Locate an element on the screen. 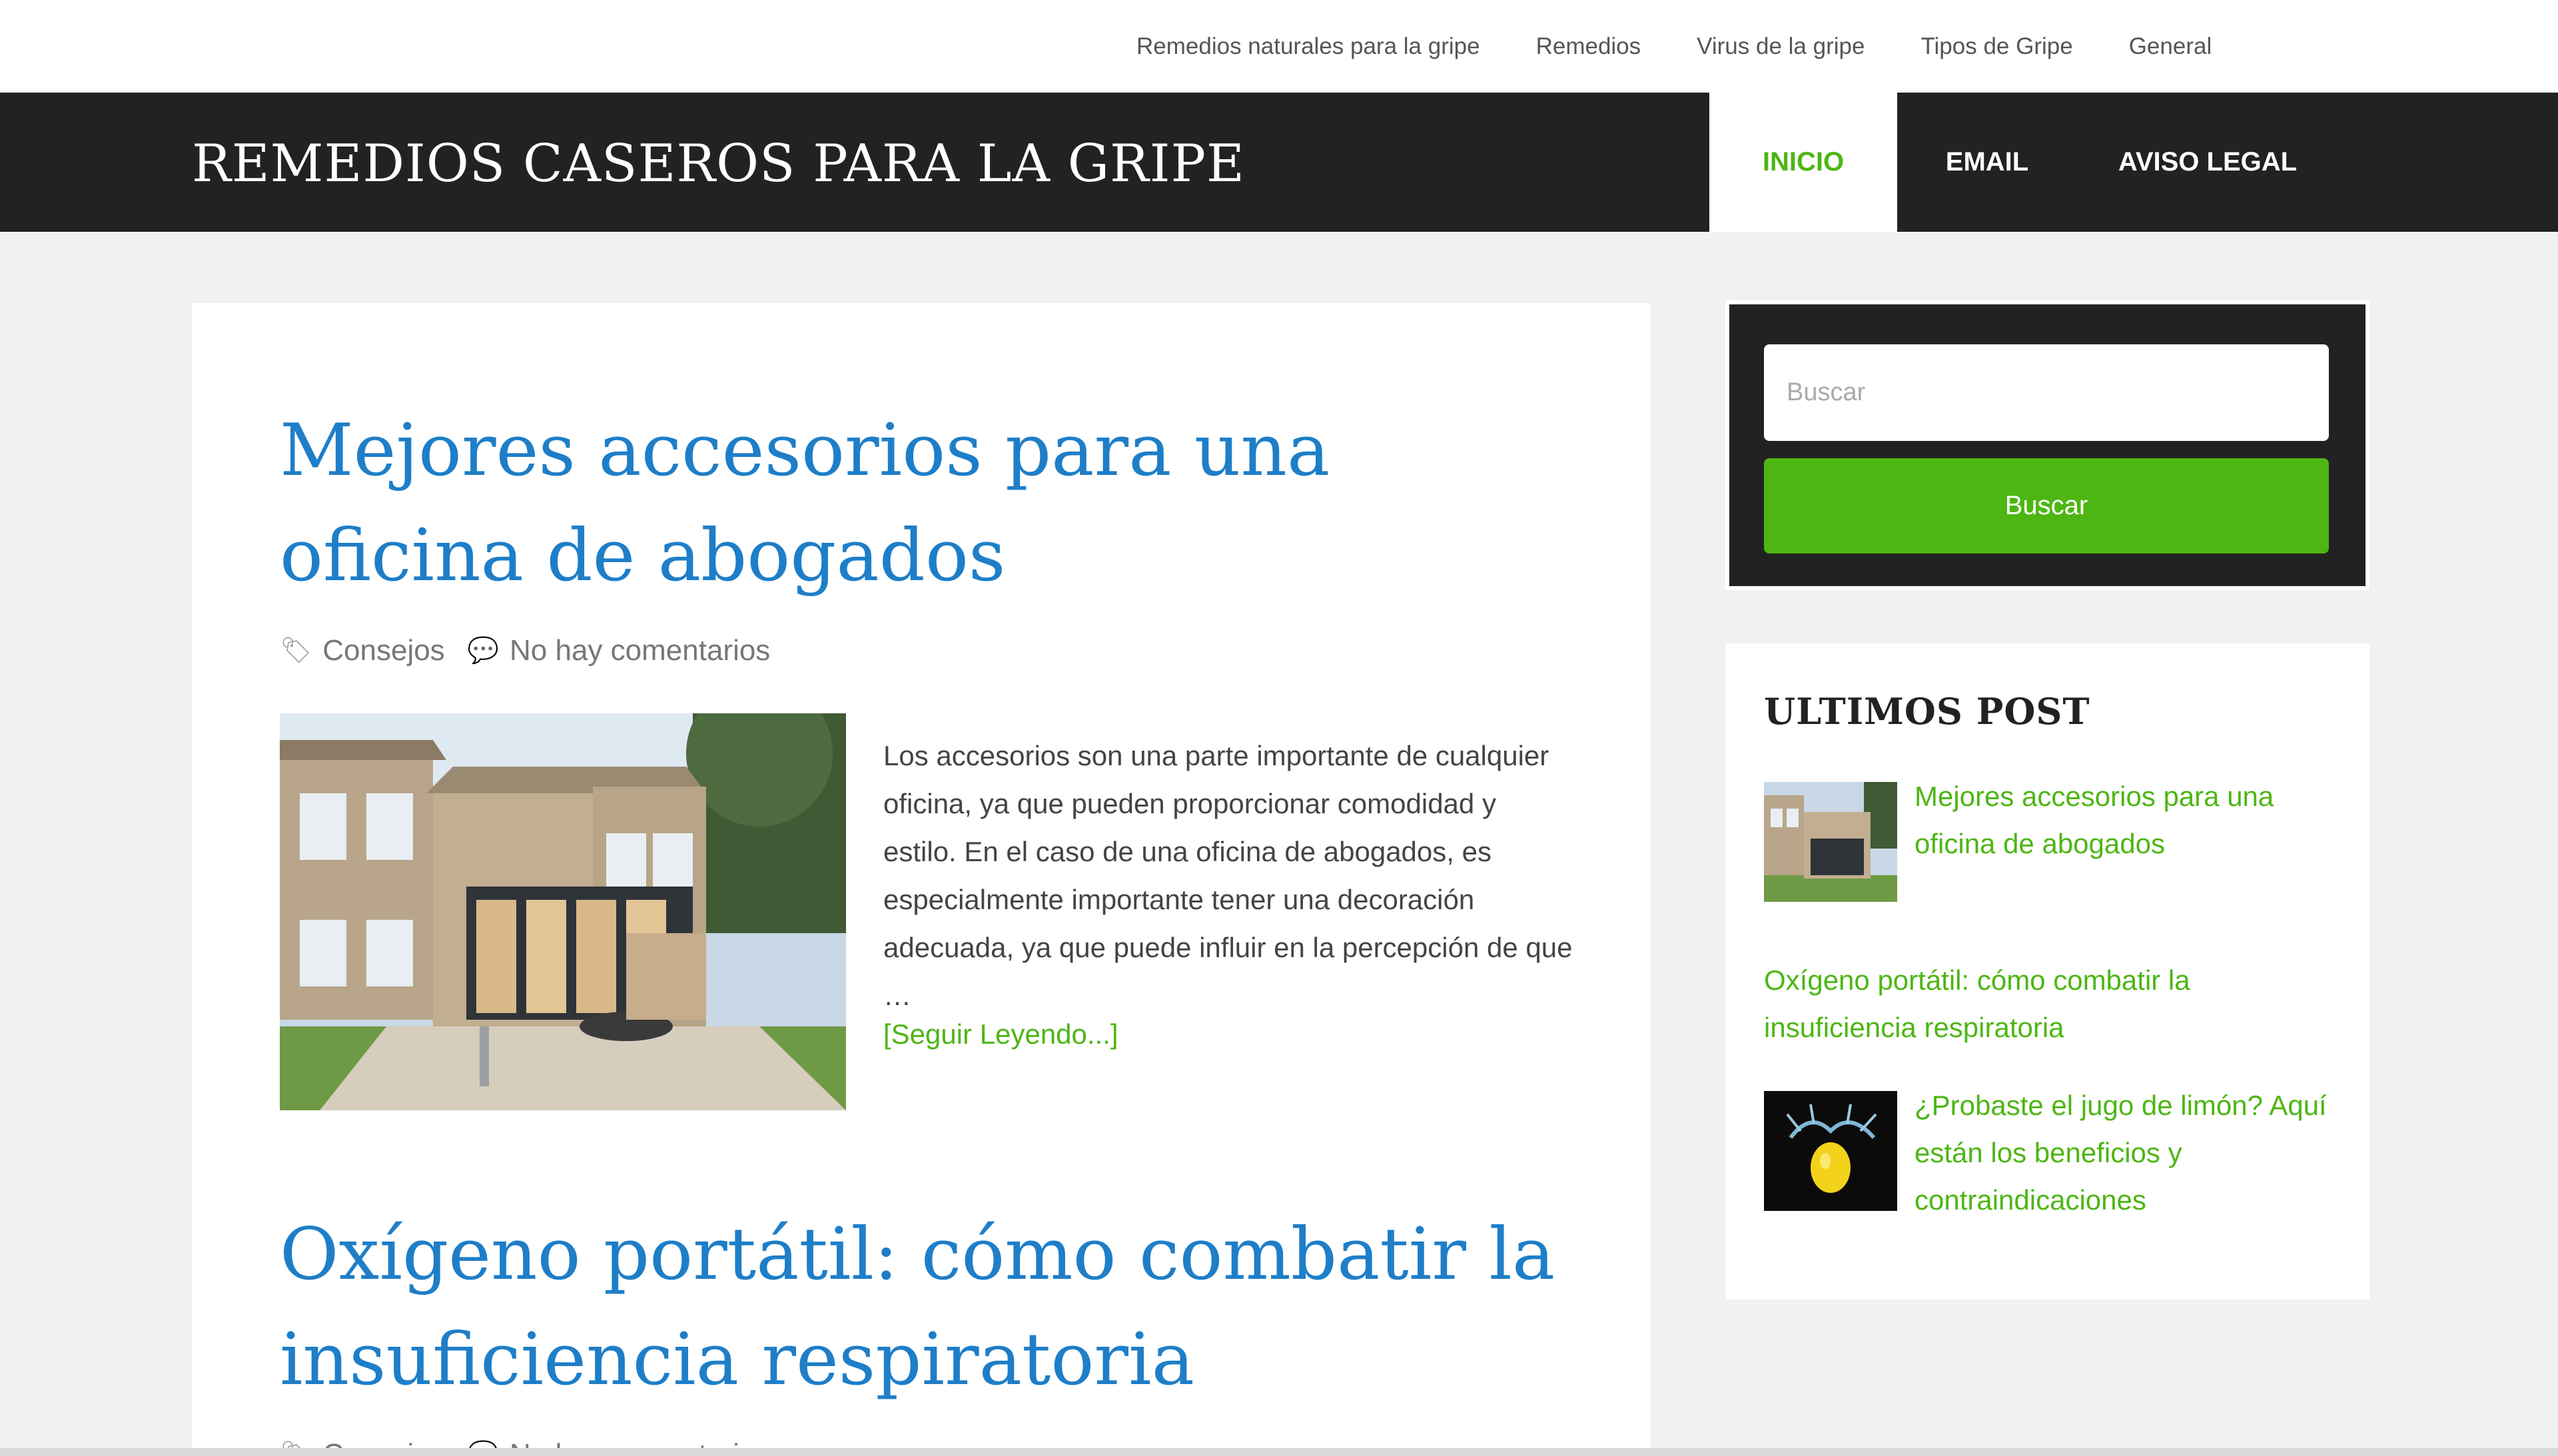 This screenshot has width=2558, height=1456. main-nav: INICIO EMAIL AVISO LEGAL is located at coordinates (2023, 162).